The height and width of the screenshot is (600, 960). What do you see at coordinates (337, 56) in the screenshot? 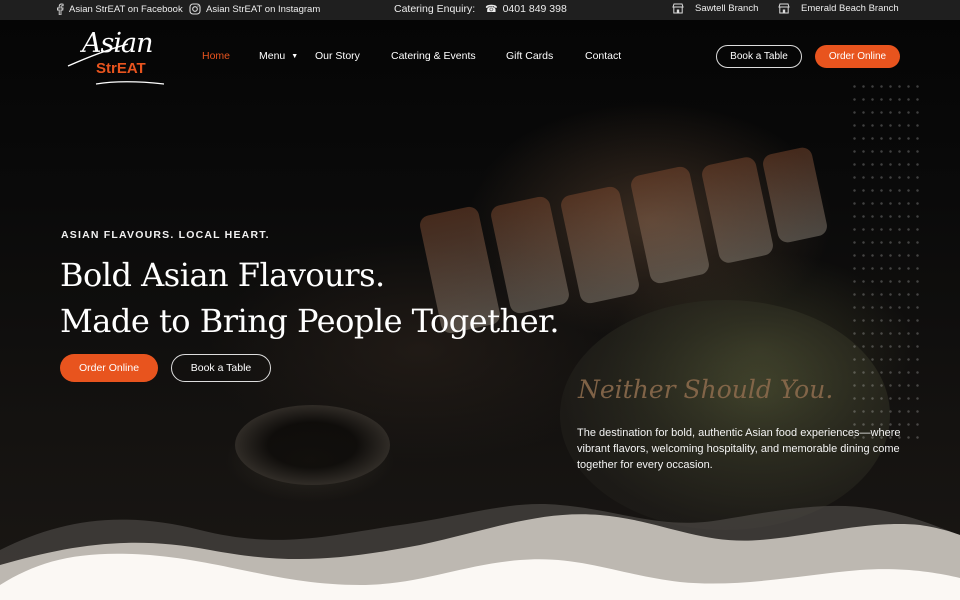
I see `nav-item-our-story: Our Story` at bounding box center [337, 56].